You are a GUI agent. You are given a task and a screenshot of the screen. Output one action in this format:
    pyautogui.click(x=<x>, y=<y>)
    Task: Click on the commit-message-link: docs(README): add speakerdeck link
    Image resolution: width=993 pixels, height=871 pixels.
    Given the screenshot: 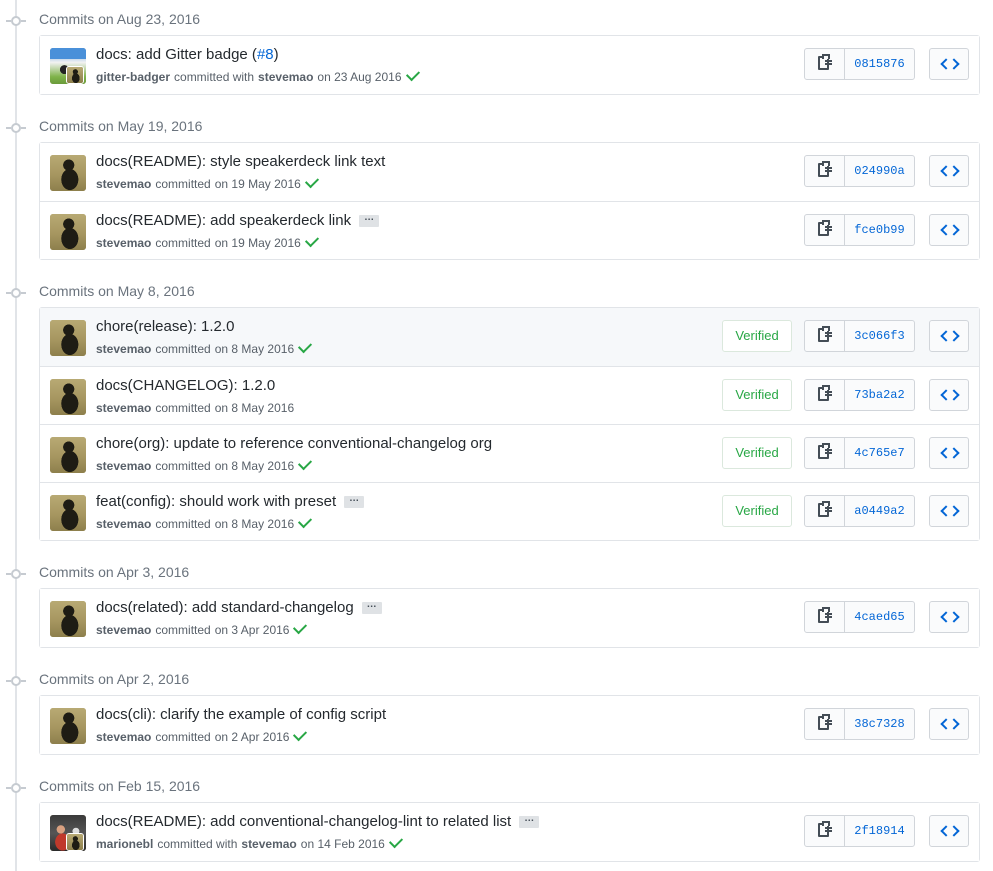 What is the action you would take?
    pyautogui.click(x=223, y=220)
    